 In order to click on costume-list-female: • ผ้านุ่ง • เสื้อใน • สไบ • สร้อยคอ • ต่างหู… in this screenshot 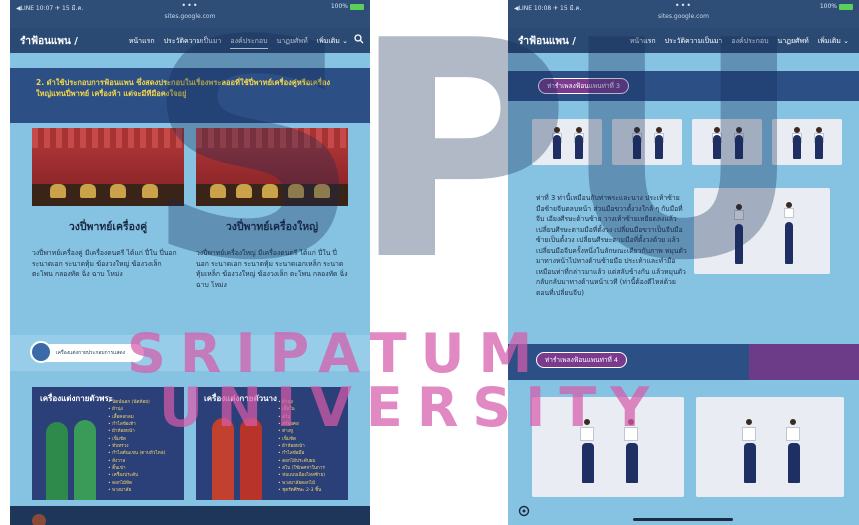, I will do `click(301, 446)`.